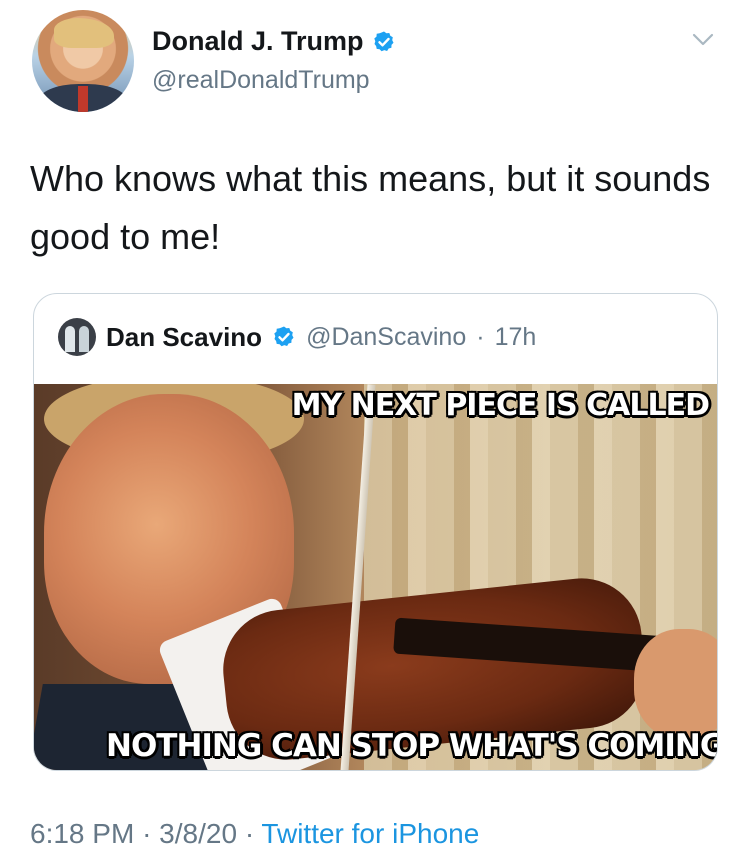 The height and width of the screenshot is (868, 750). What do you see at coordinates (82, 833) in the screenshot?
I see `tweet-time: 6:18 PM` at bounding box center [82, 833].